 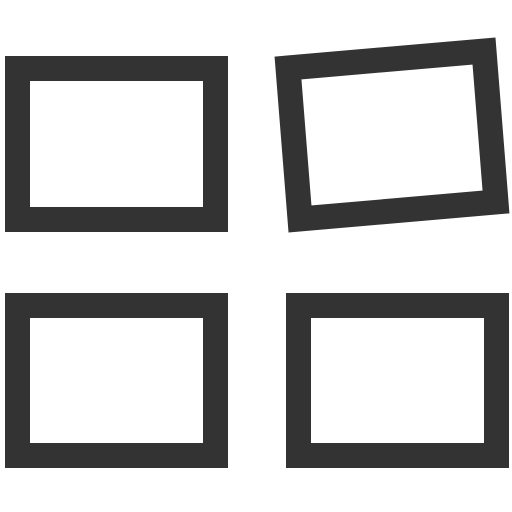 I want to click on tile-top-left, so click(x=116, y=144).